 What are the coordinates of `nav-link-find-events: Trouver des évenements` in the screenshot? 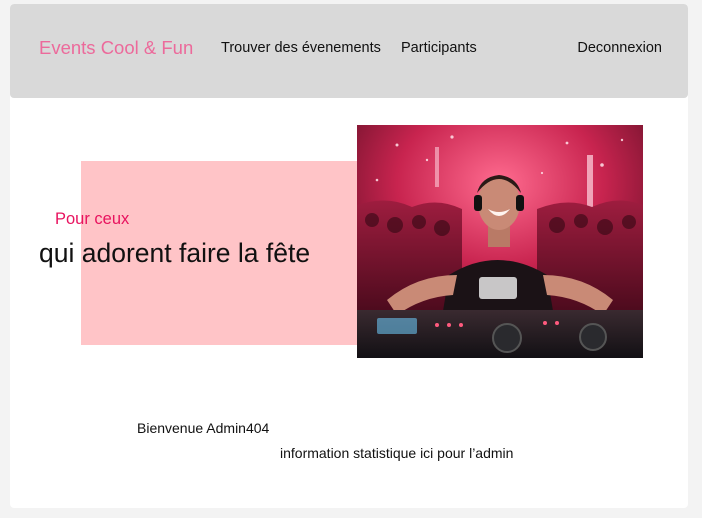 It's located at (301, 48).